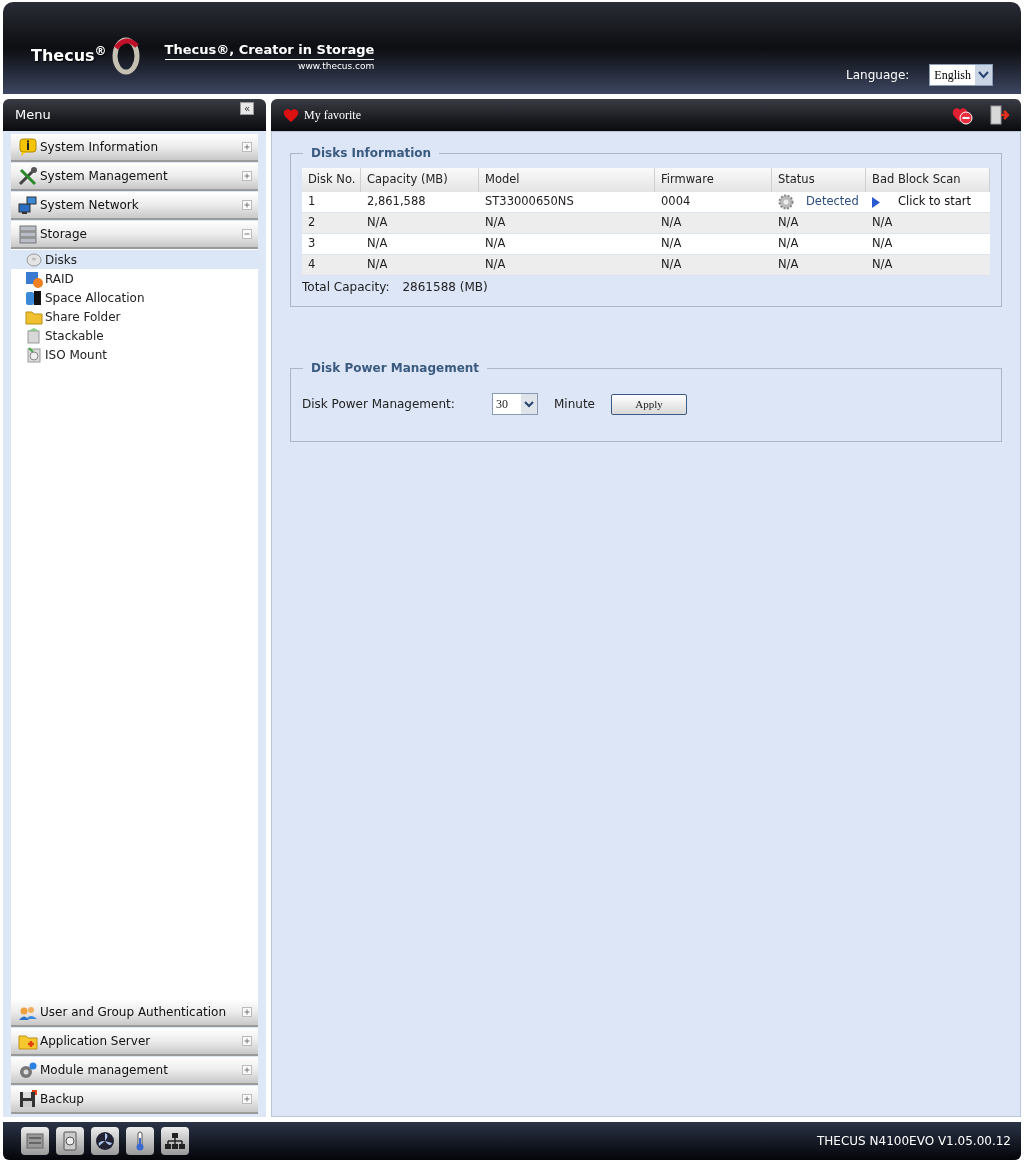  I want to click on raid-icon, so click(34, 278).